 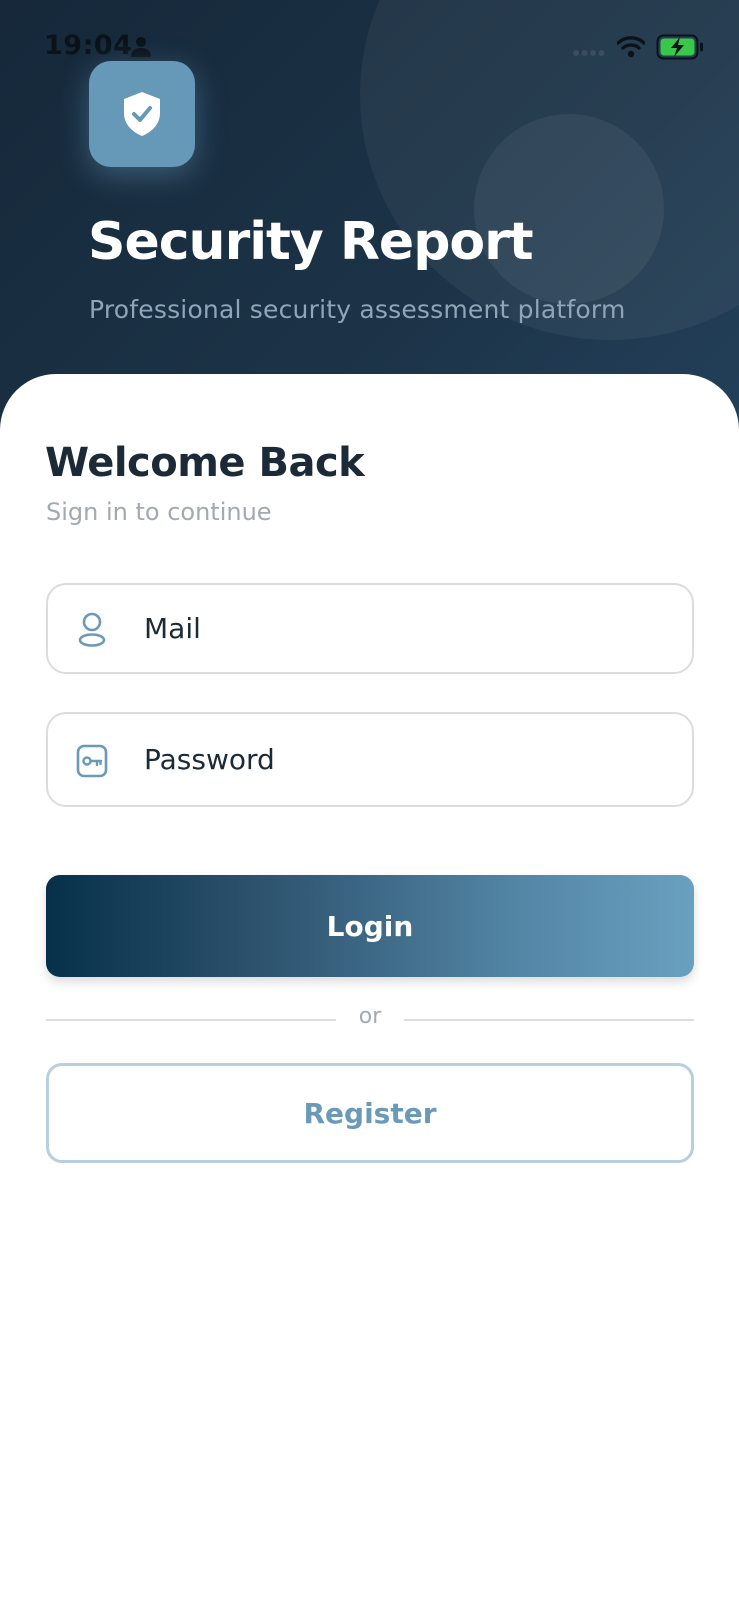 I want to click on app-logo, so click(x=142, y=114).